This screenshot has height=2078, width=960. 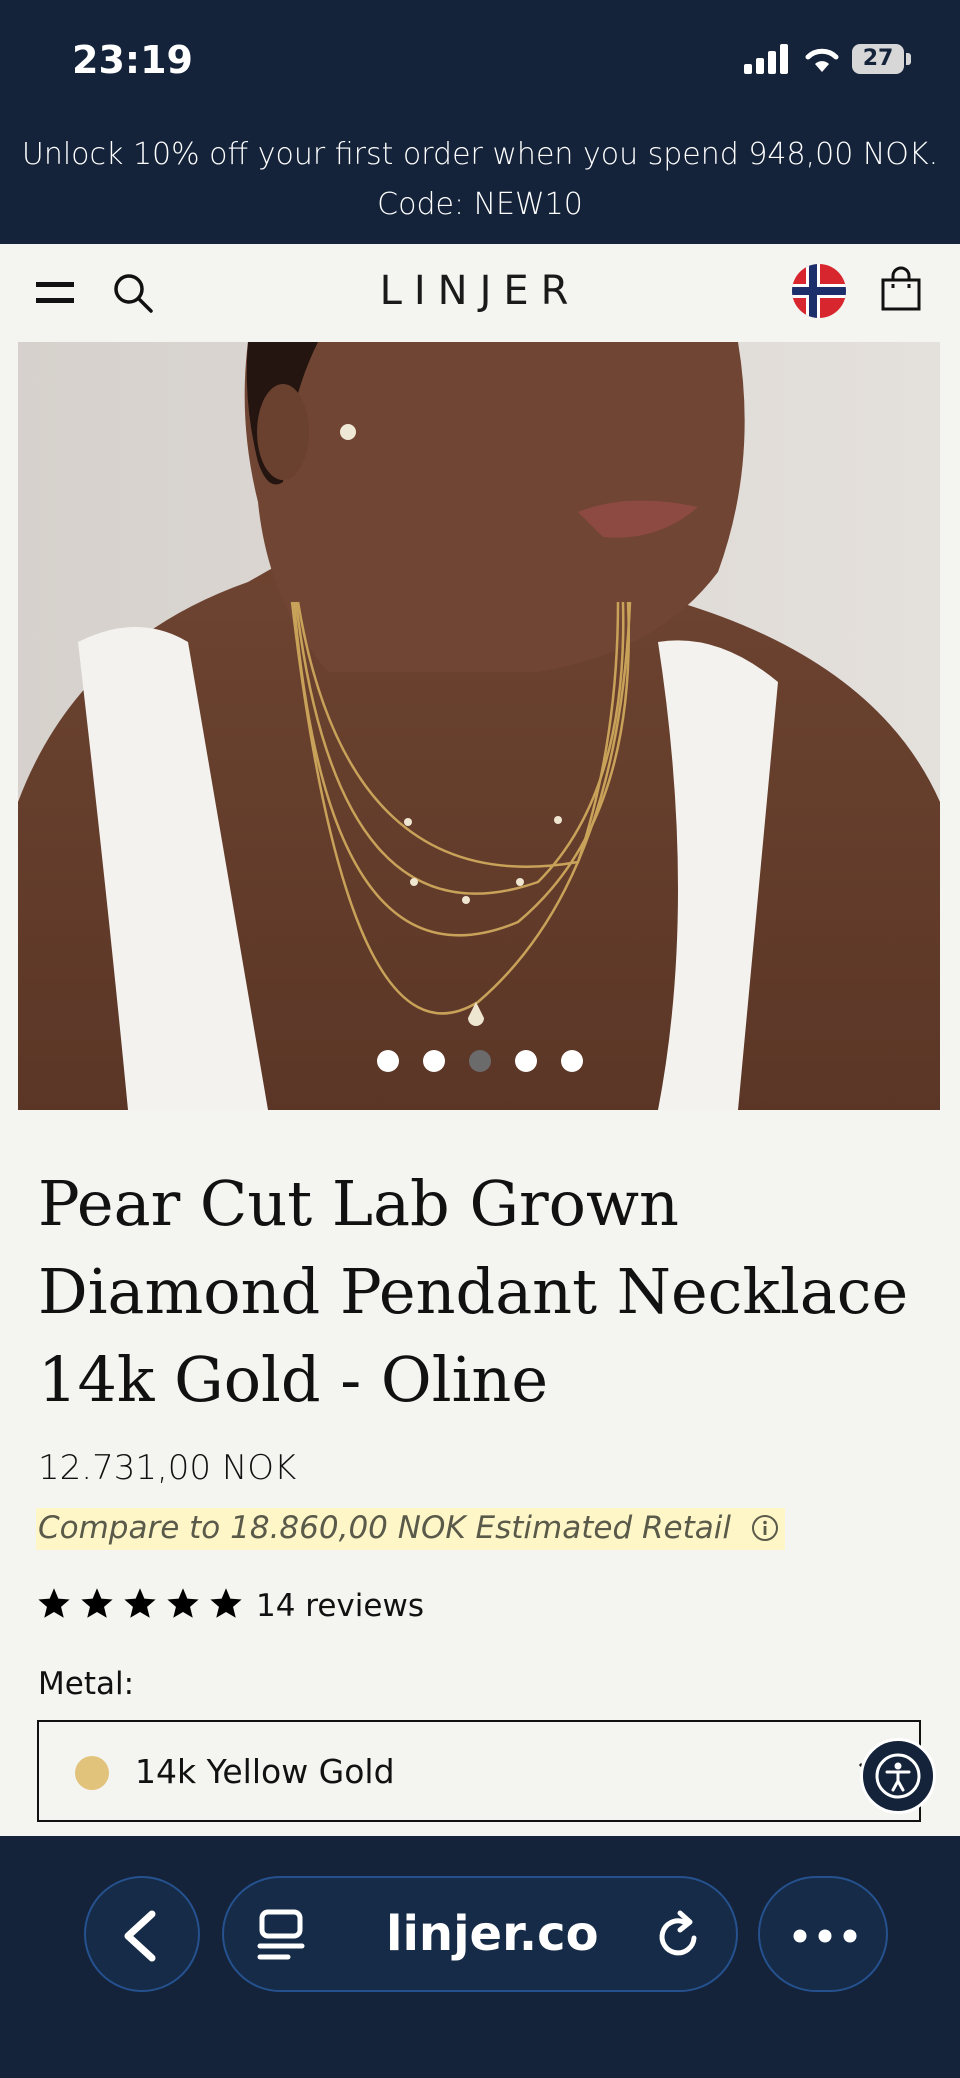 What do you see at coordinates (878, 58) in the screenshot?
I see `battery-level: 27` at bounding box center [878, 58].